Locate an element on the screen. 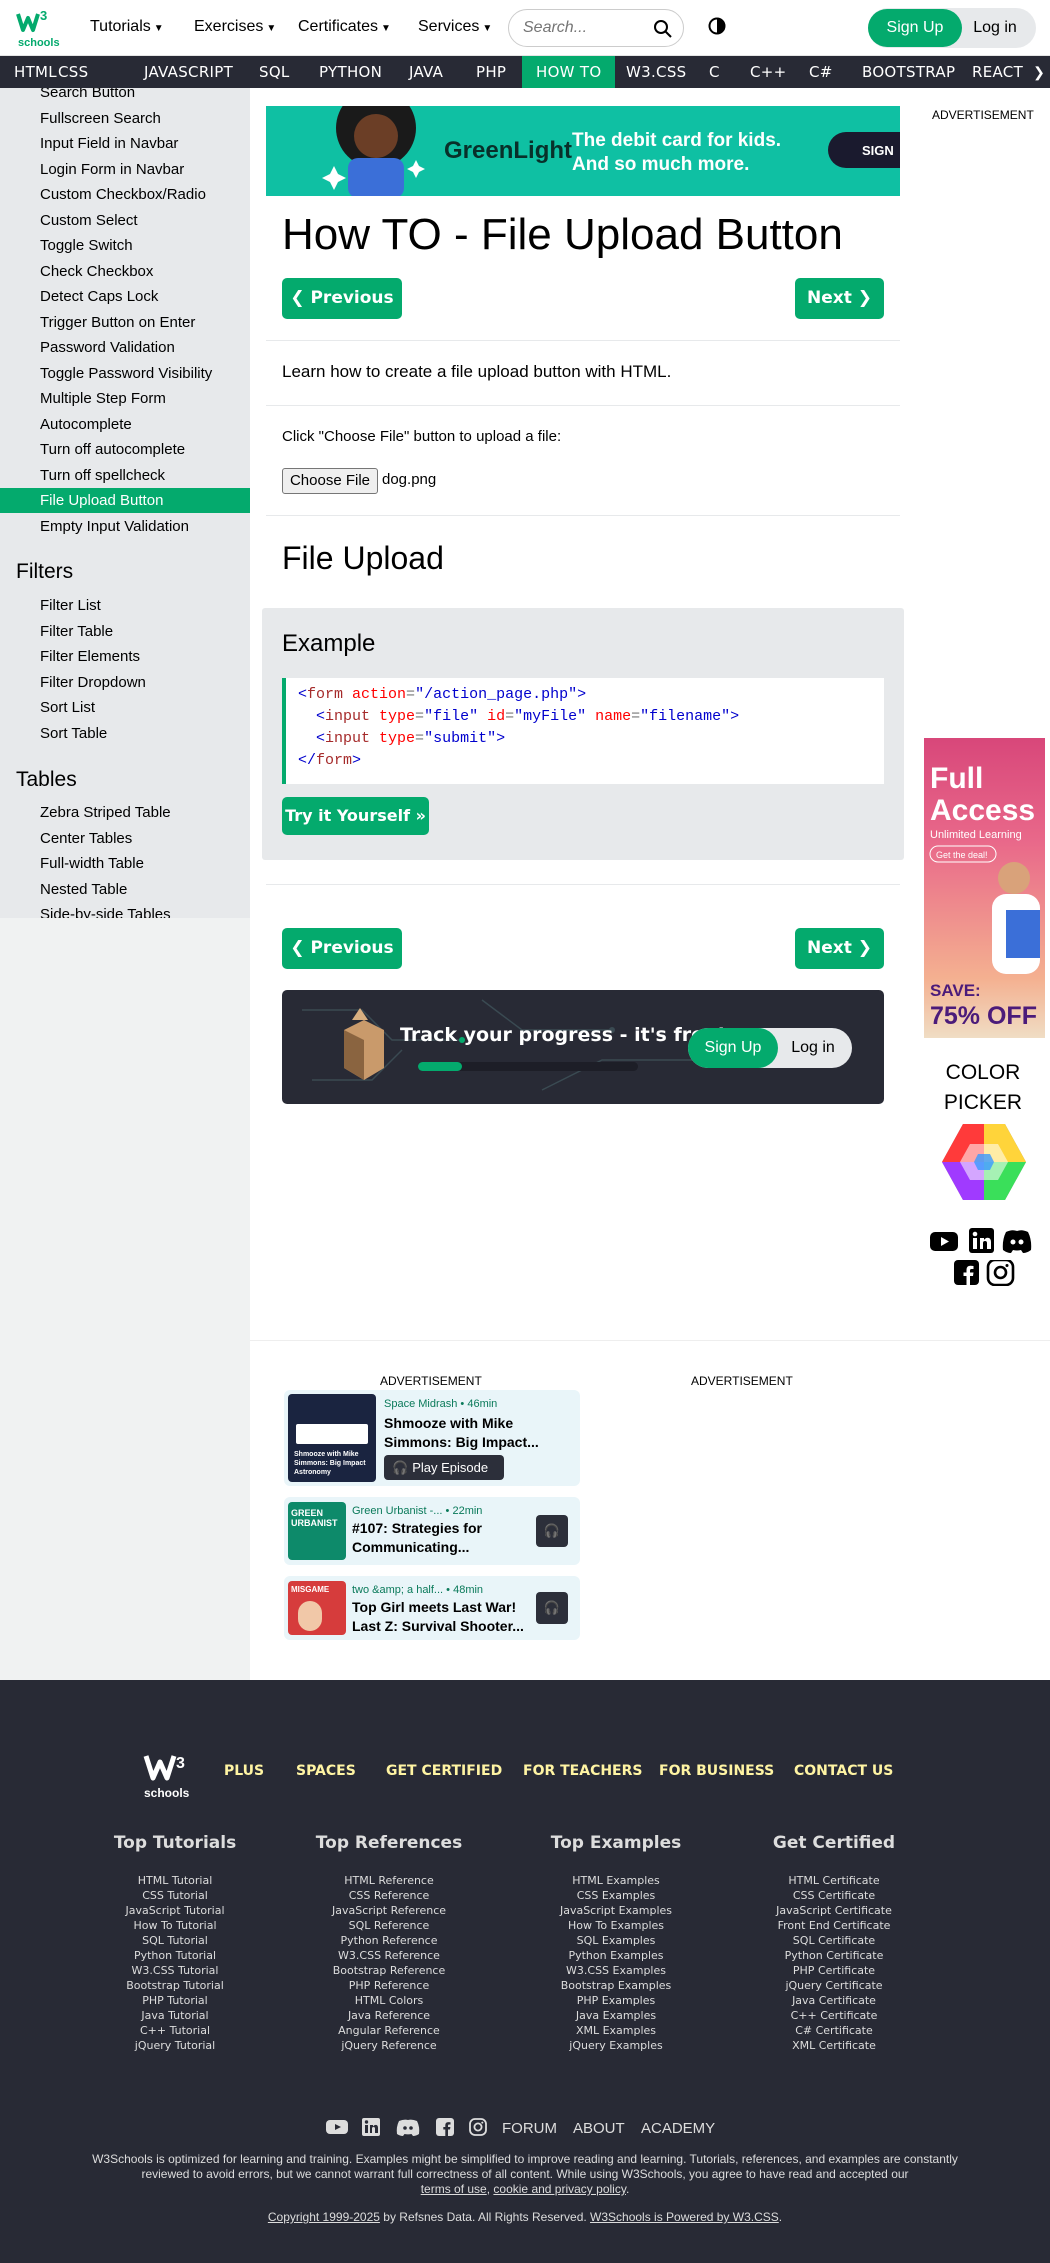  previous-button-bottom: ❮ Previous is located at coordinates (342, 948).